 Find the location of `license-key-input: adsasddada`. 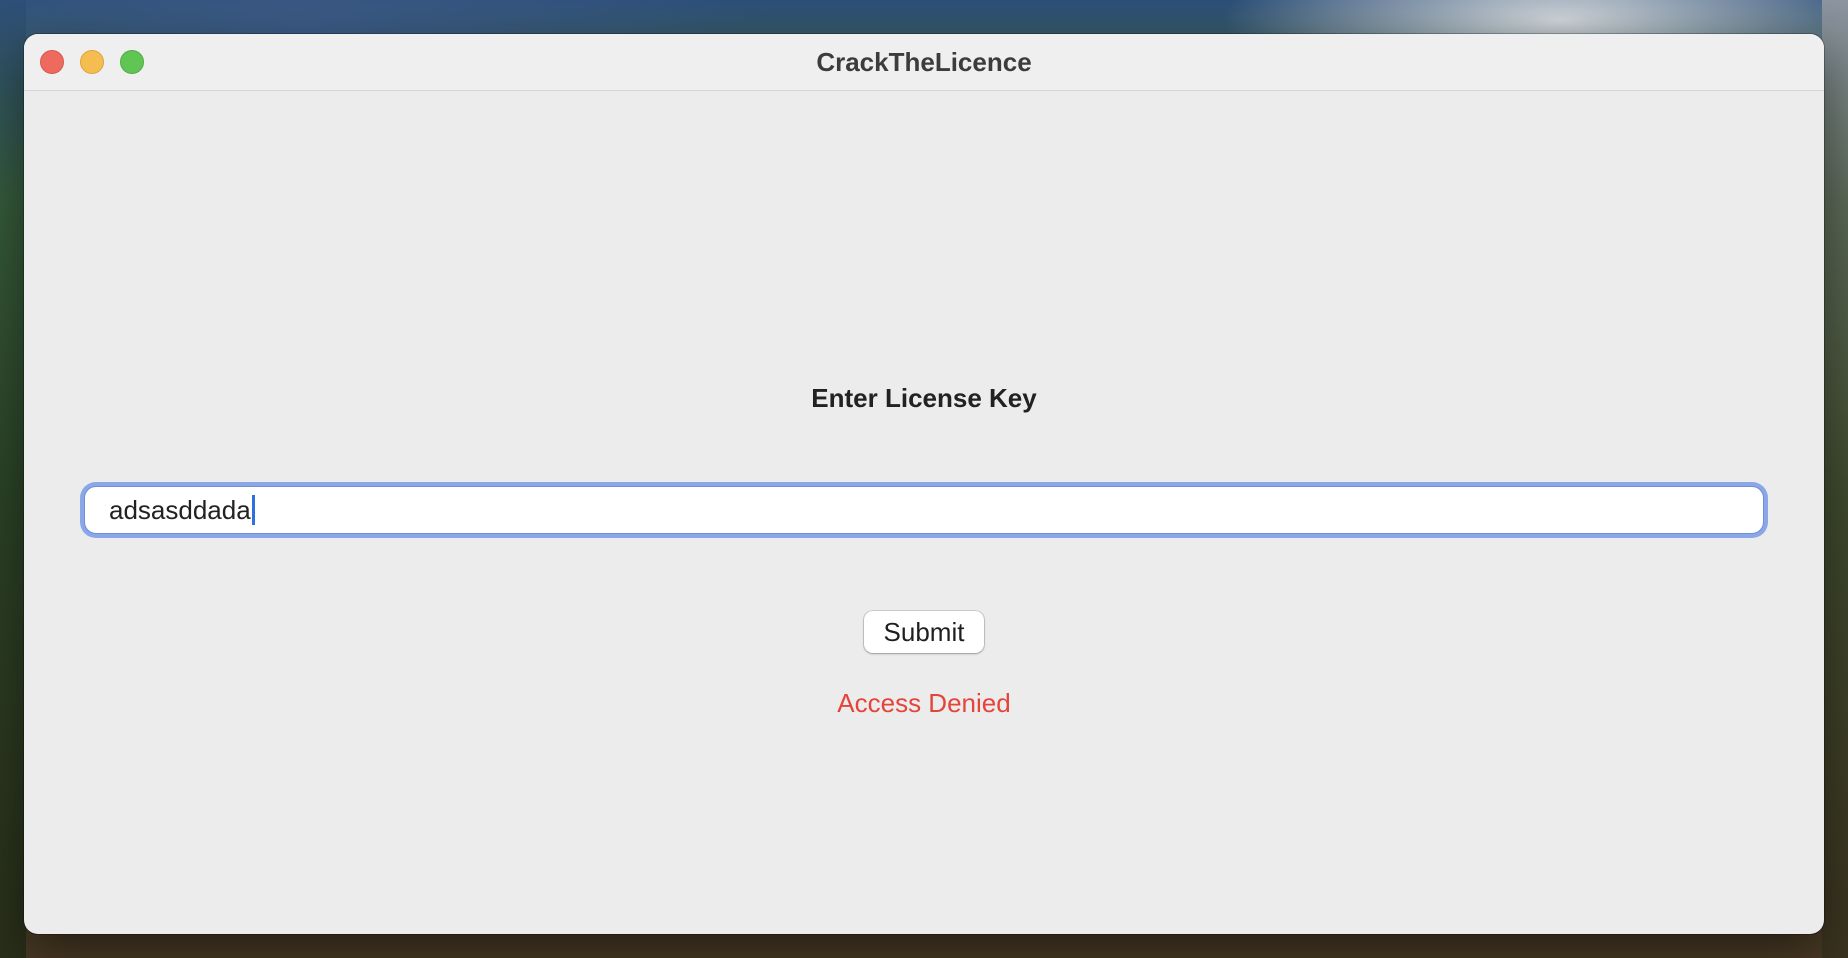

license-key-input: adsasddada is located at coordinates (924, 510).